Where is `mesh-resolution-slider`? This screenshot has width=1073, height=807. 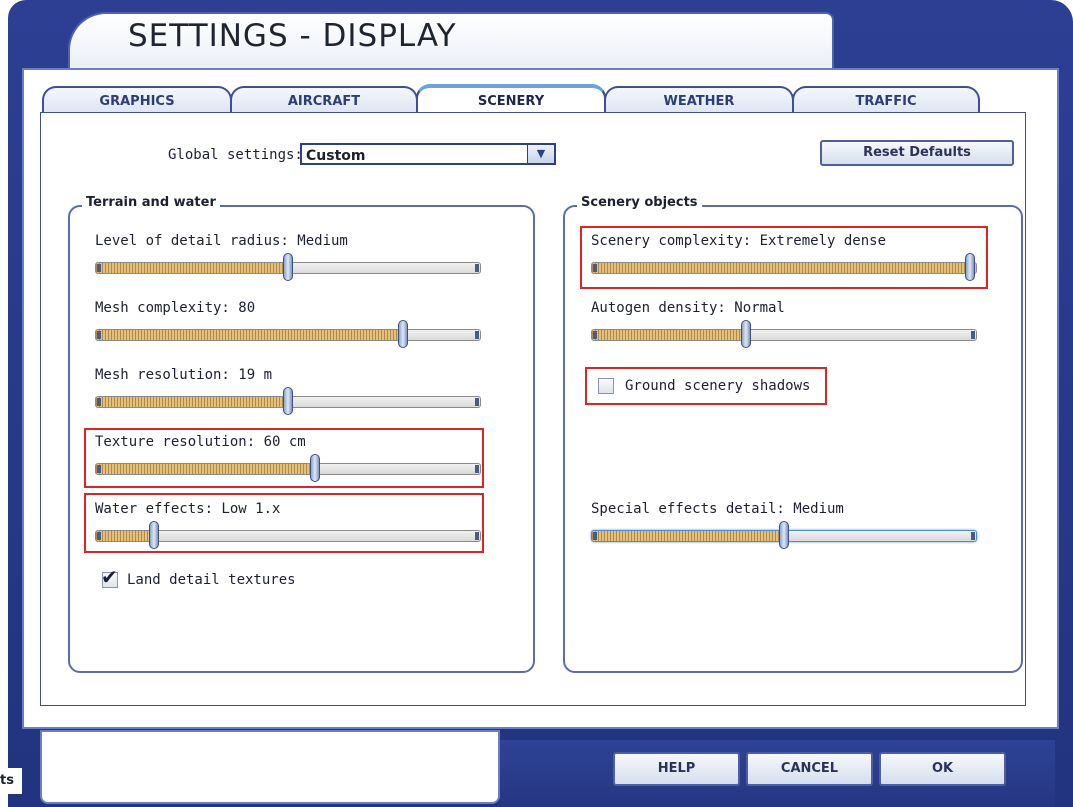
mesh-resolution-slider is located at coordinates (288, 401).